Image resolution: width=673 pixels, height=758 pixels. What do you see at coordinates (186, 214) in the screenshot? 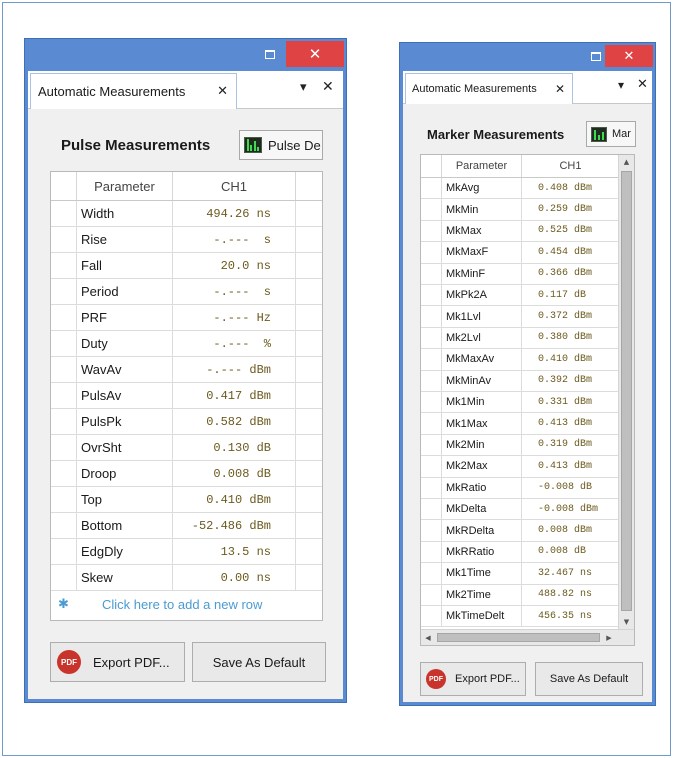
I see `table-row: Width 494.26 ns` at bounding box center [186, 214].